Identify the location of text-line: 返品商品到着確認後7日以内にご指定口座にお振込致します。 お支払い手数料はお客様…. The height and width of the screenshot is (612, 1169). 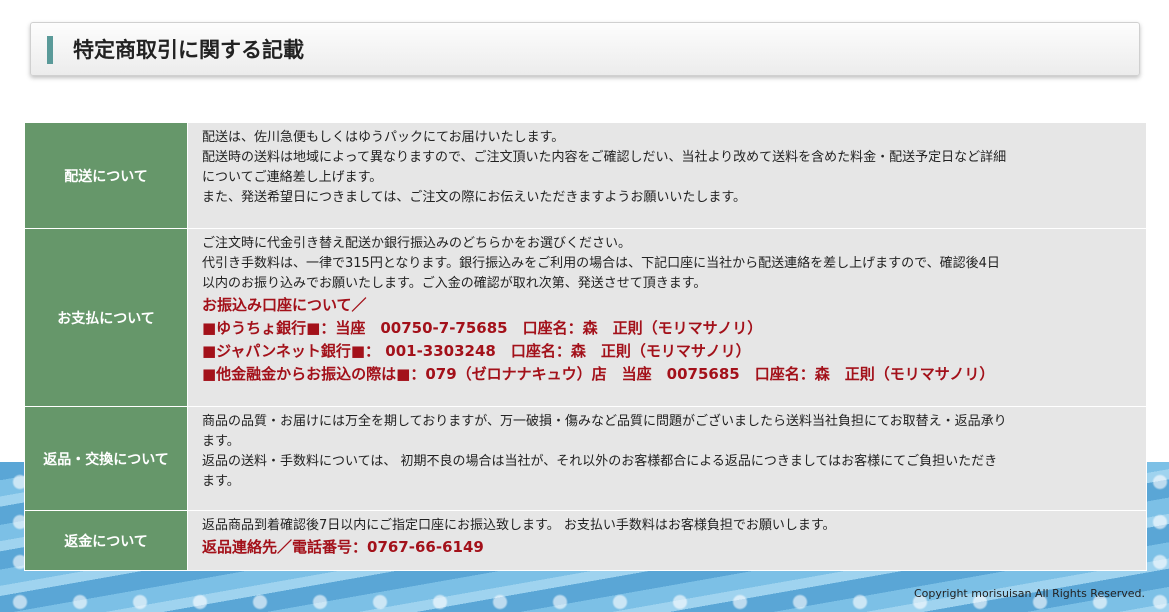
(519, 525).